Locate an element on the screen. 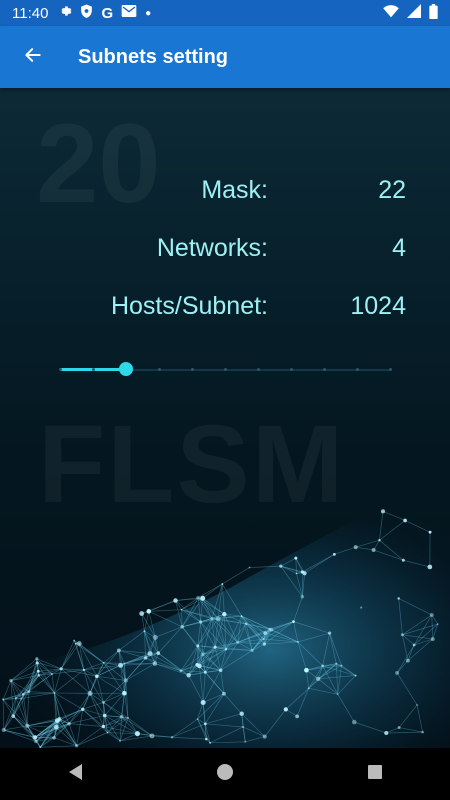 Image resolution: width=450 pixels, height=800 pixels. back-button is located at coordinates (33, 57).